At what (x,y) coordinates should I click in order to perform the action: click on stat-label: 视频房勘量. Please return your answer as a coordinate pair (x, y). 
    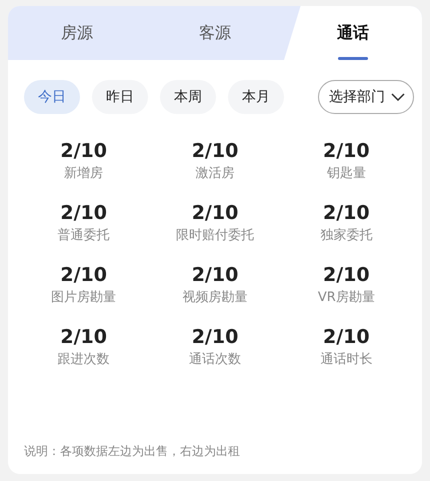
    Looking at the image, I should click on (215, 297).